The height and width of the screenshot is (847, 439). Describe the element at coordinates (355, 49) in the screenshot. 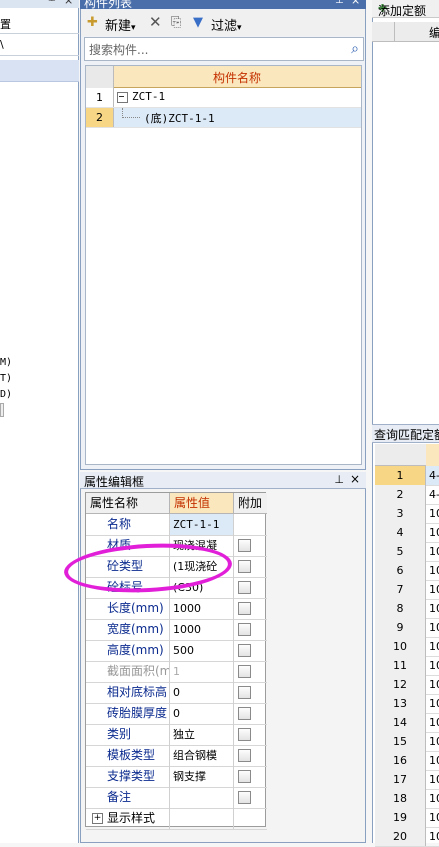

I see `search-icon: ⌕` at that location.